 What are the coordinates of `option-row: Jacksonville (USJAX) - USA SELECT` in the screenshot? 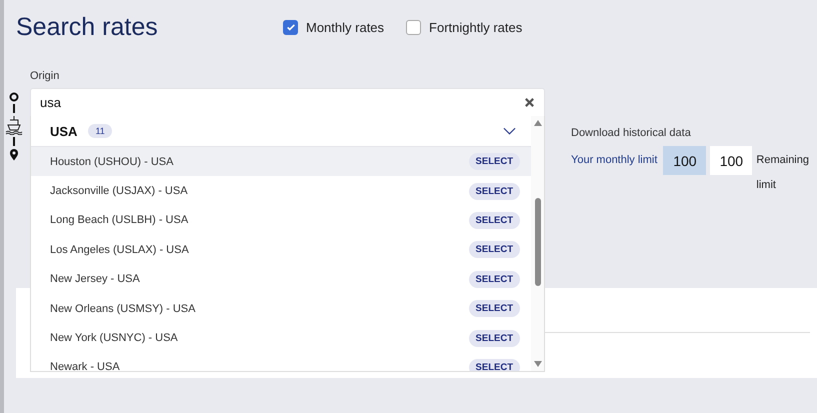 It's located at (281, 191).